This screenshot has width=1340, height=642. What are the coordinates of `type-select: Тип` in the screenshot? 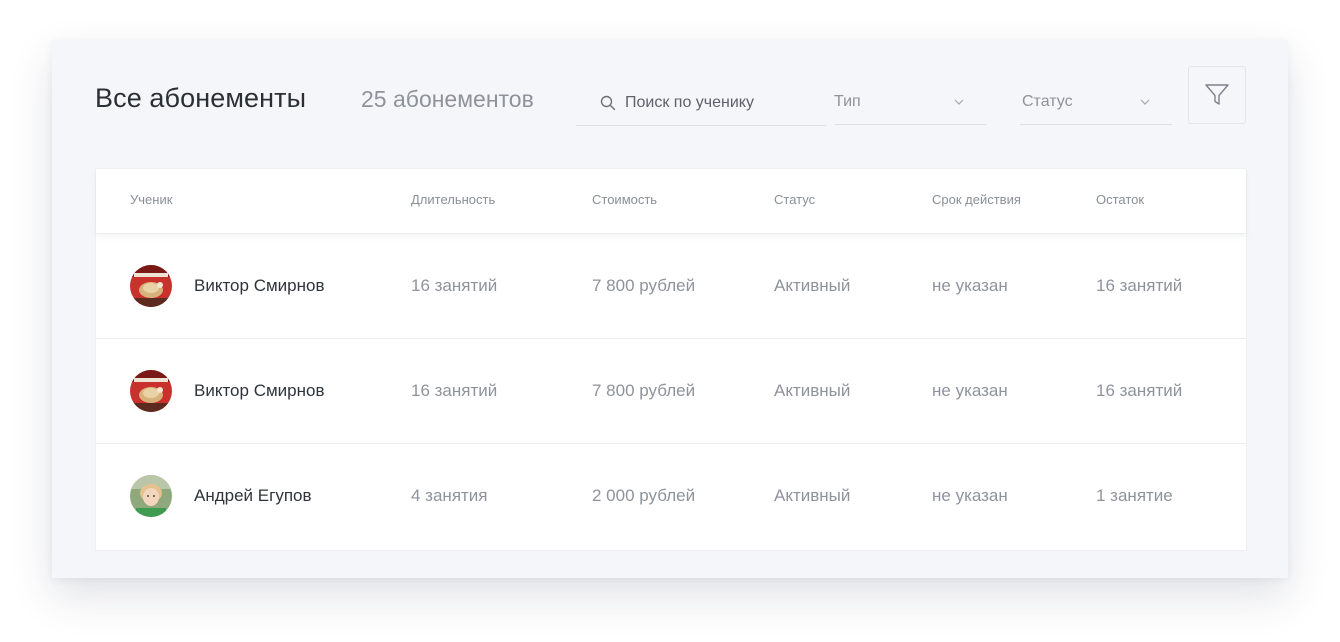 It's located at (910, 102).